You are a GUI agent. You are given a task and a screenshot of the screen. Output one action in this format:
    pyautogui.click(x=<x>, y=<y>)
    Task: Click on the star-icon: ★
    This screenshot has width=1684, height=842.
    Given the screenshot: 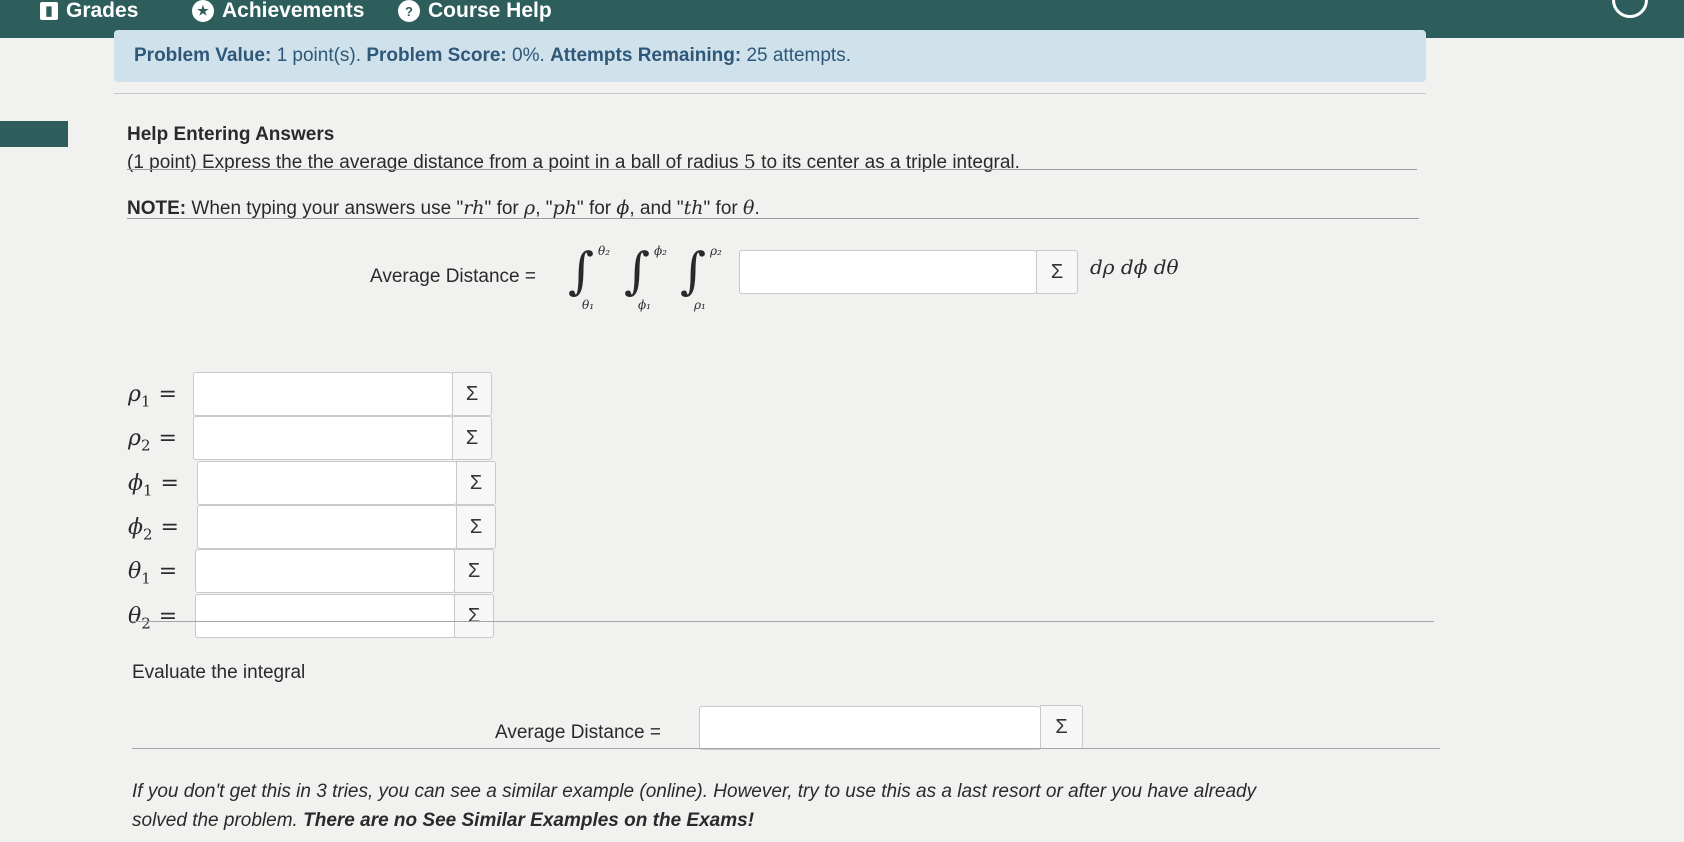 What is the action you would take?
    pyautogui.click(x=203, y=11)
    